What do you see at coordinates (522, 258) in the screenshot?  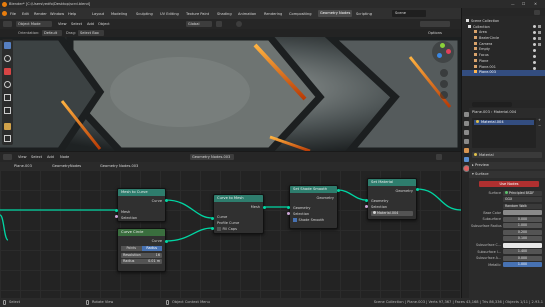 I see `subsurface-anisotropy-value: 0.000` at bounding box center [522, 258].